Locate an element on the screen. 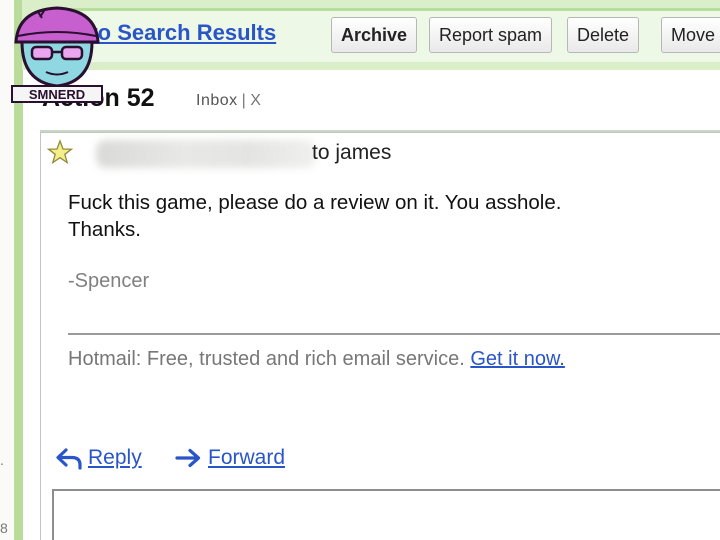 The width and height of the screenshot is (720, 540). report-spam-button: Report spam is located at coordinates (491, 35).